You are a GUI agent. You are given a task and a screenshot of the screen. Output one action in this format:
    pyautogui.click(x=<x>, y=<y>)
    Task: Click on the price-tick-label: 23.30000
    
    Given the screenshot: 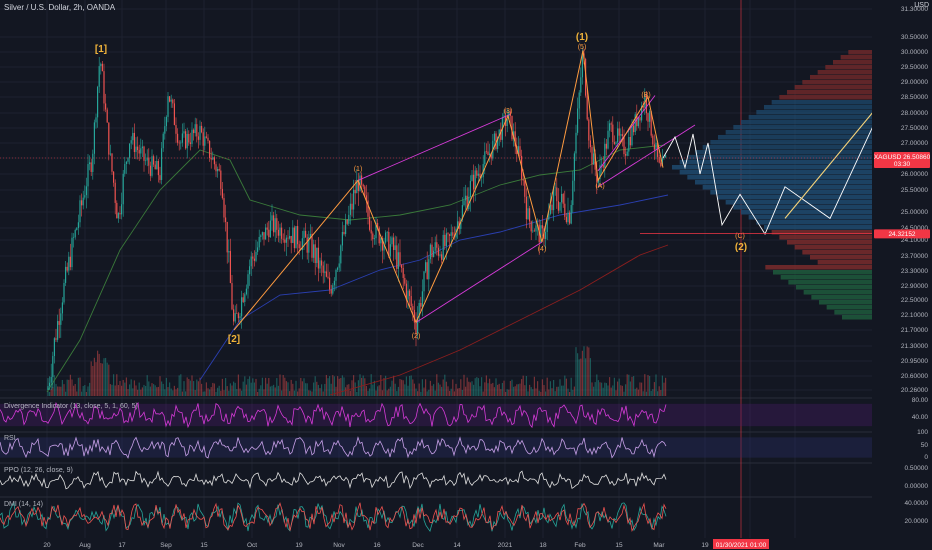 What is the action you would take?
    pyautogui.click(x=914, y=271)
    